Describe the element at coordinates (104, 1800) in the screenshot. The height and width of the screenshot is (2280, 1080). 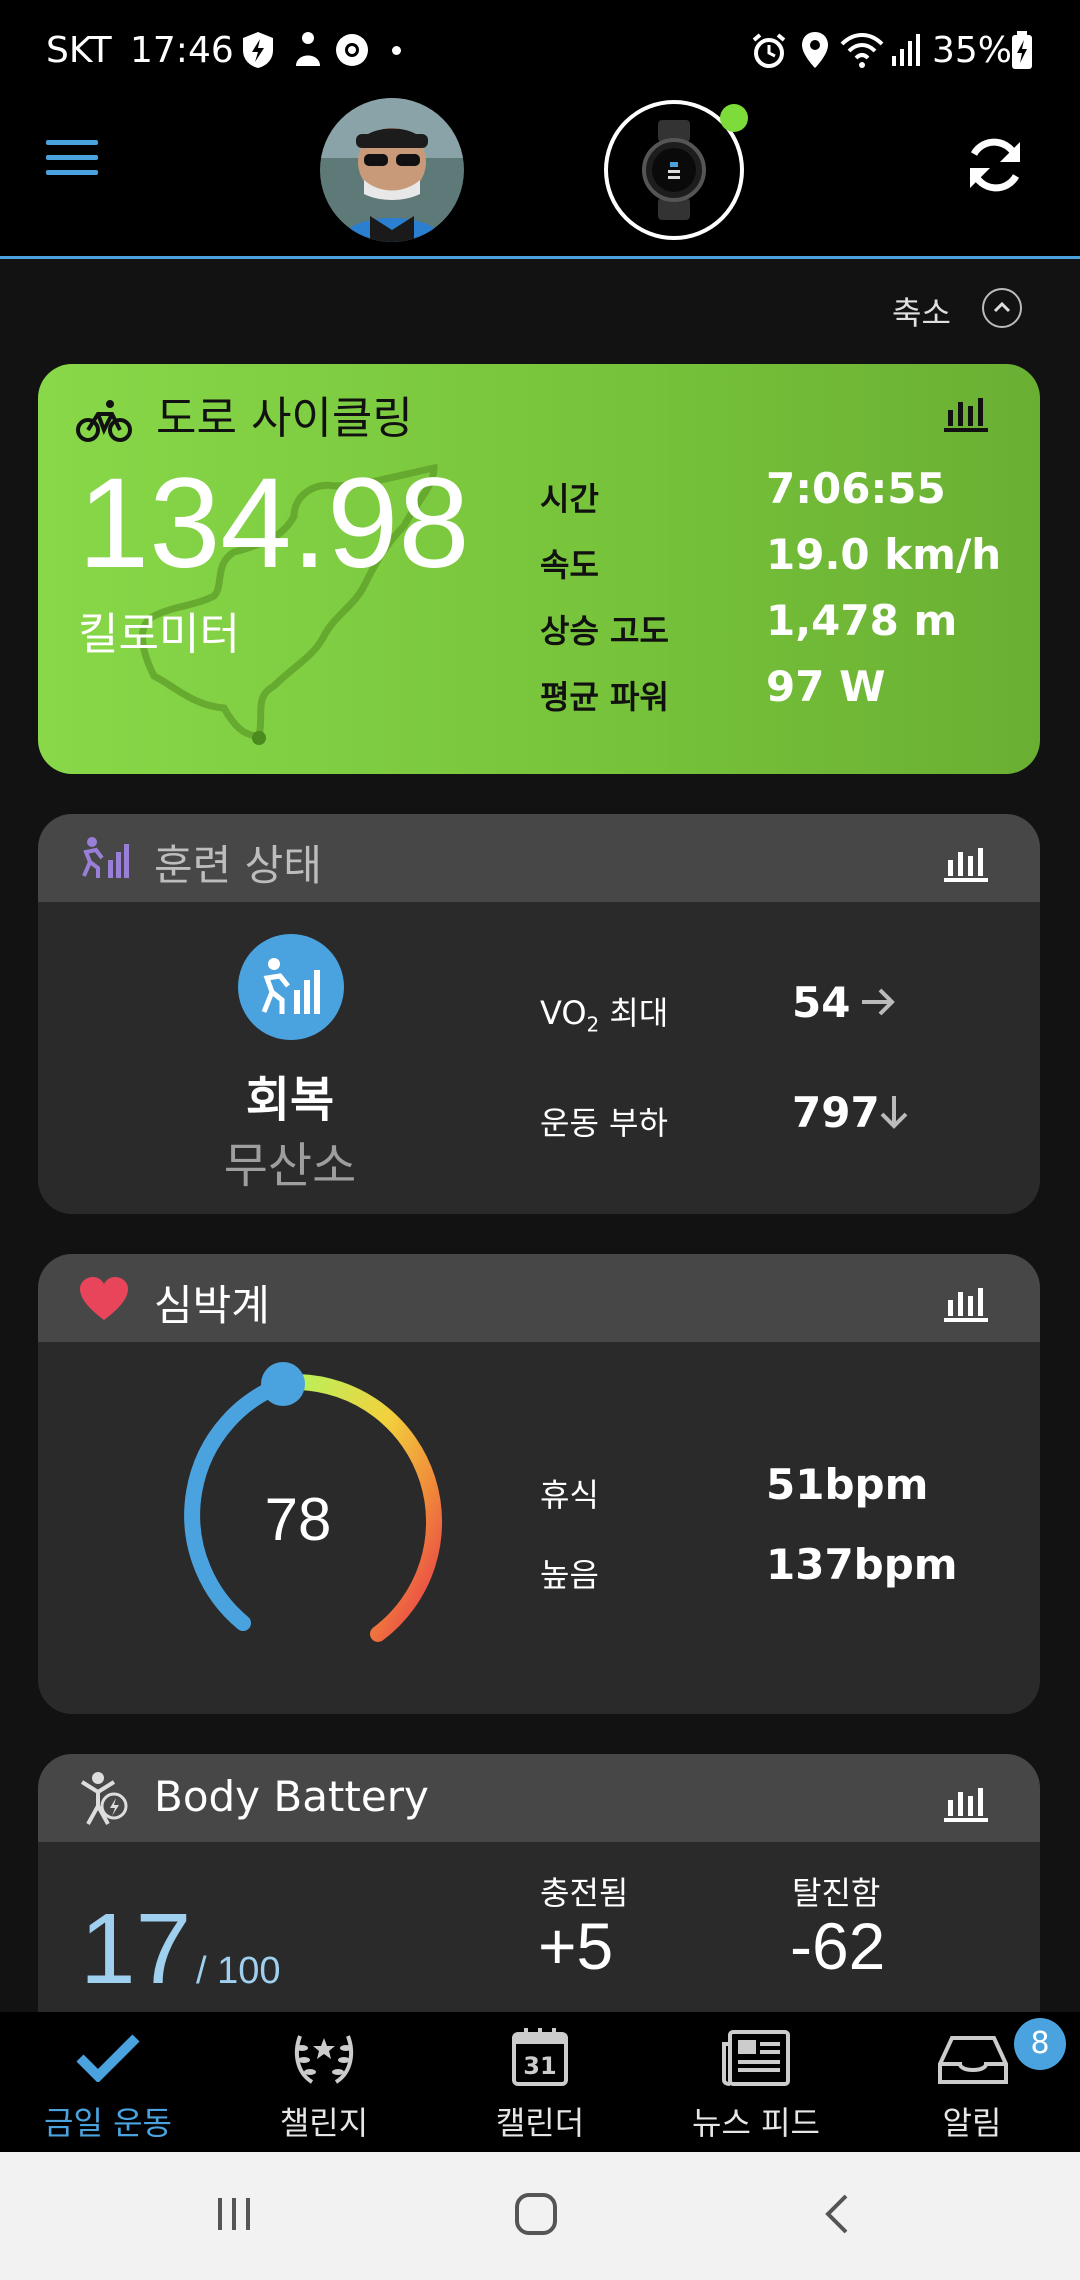
I see `body-battery-icon` at that location.